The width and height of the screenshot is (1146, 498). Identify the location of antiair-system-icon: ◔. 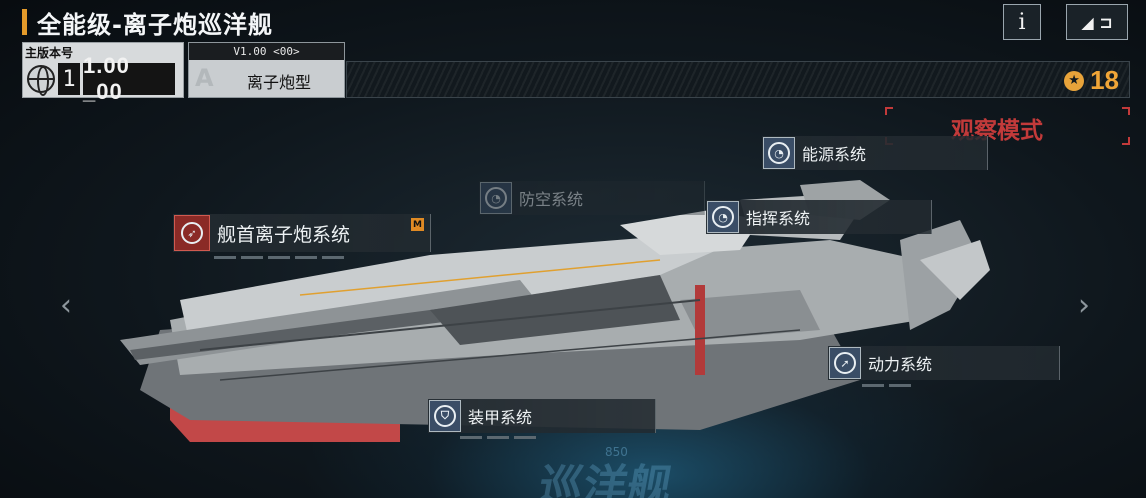
(496, 198).